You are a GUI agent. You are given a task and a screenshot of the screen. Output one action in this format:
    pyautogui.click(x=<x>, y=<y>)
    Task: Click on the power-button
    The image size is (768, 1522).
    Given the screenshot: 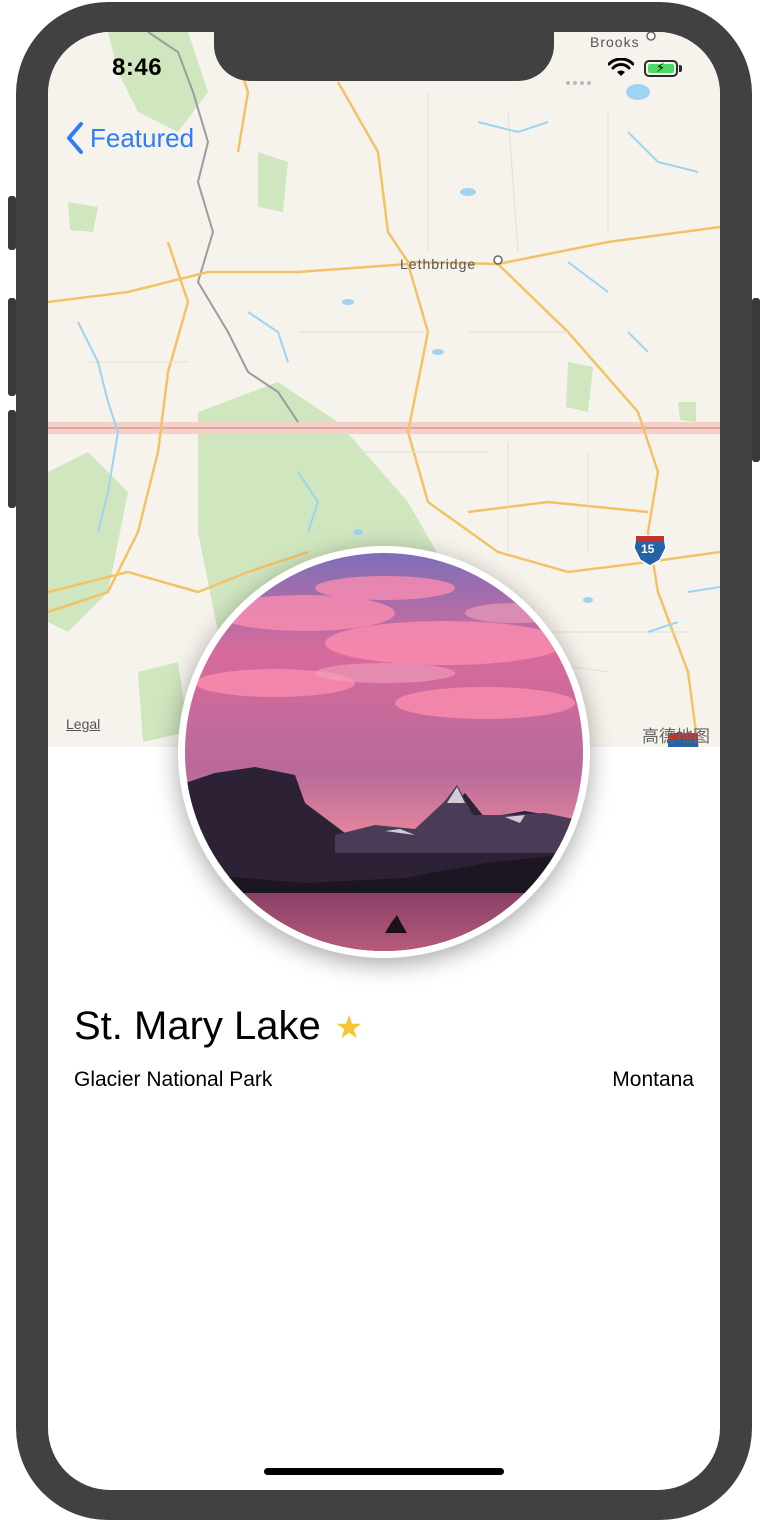 What is the action you would take?
    pyautogui.click(x=756, y=380)
    